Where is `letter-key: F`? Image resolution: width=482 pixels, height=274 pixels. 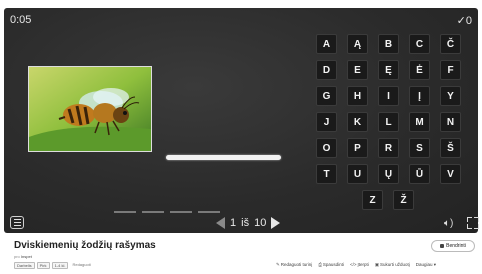
letter-key: F is located at coordinates (450, 70).